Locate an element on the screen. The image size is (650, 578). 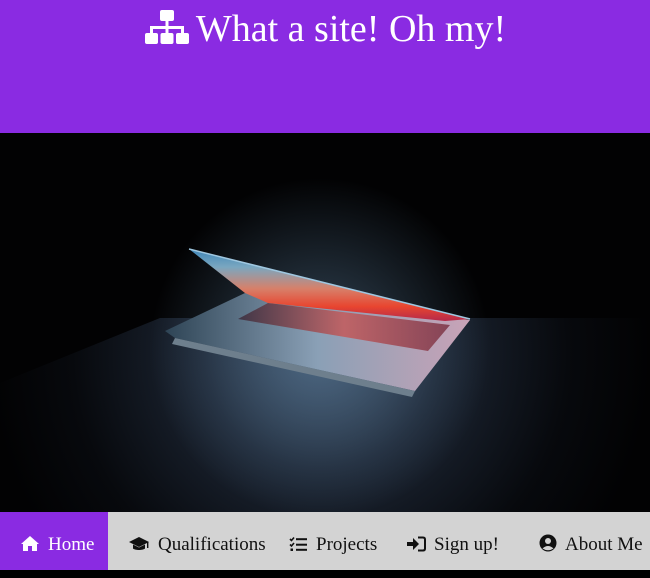
nav-item-label: About Me is located at coordinates (604, 544).